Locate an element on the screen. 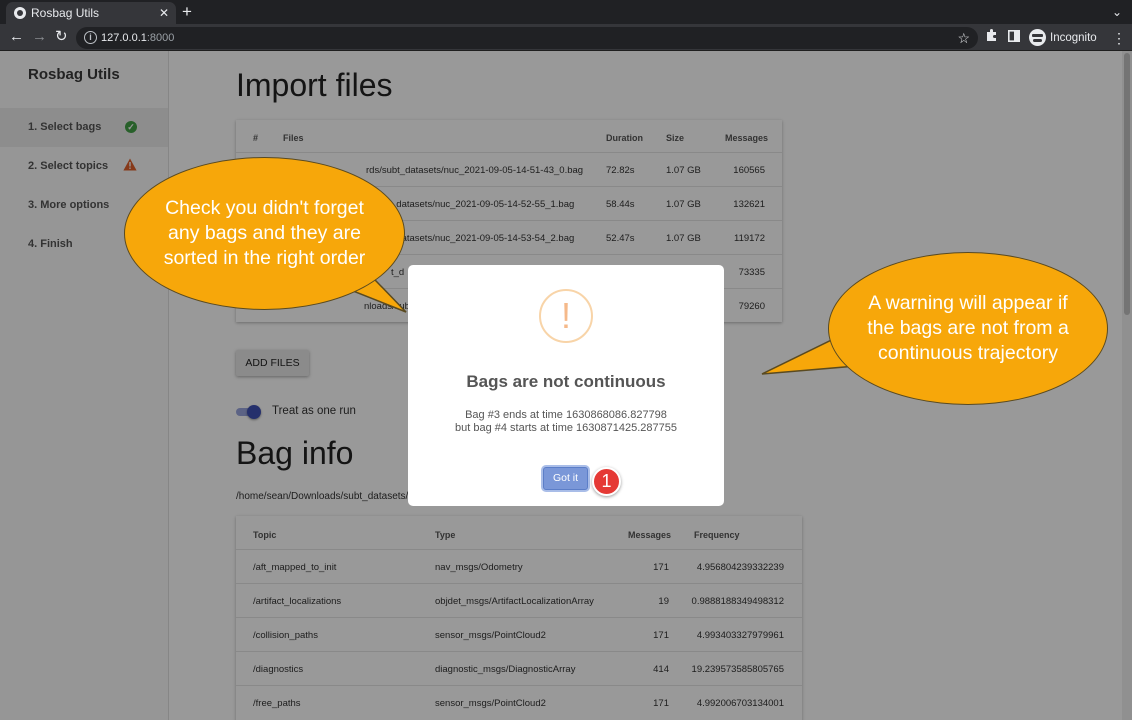 This screenshot has width=1132, height=720. browser-tab: Rosbag Utils ✕ is located at coordinates (91, 13).